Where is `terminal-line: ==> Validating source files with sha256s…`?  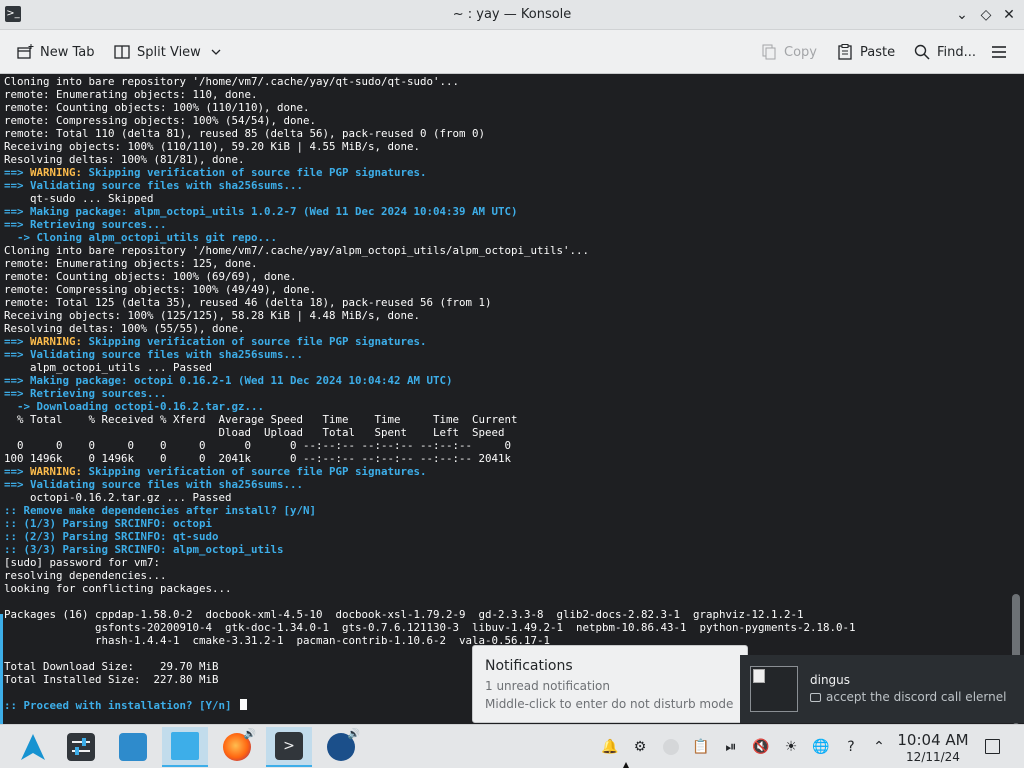
terminal-line: ==> Validating source files with sha256s… is located at coordinates (430, 484).